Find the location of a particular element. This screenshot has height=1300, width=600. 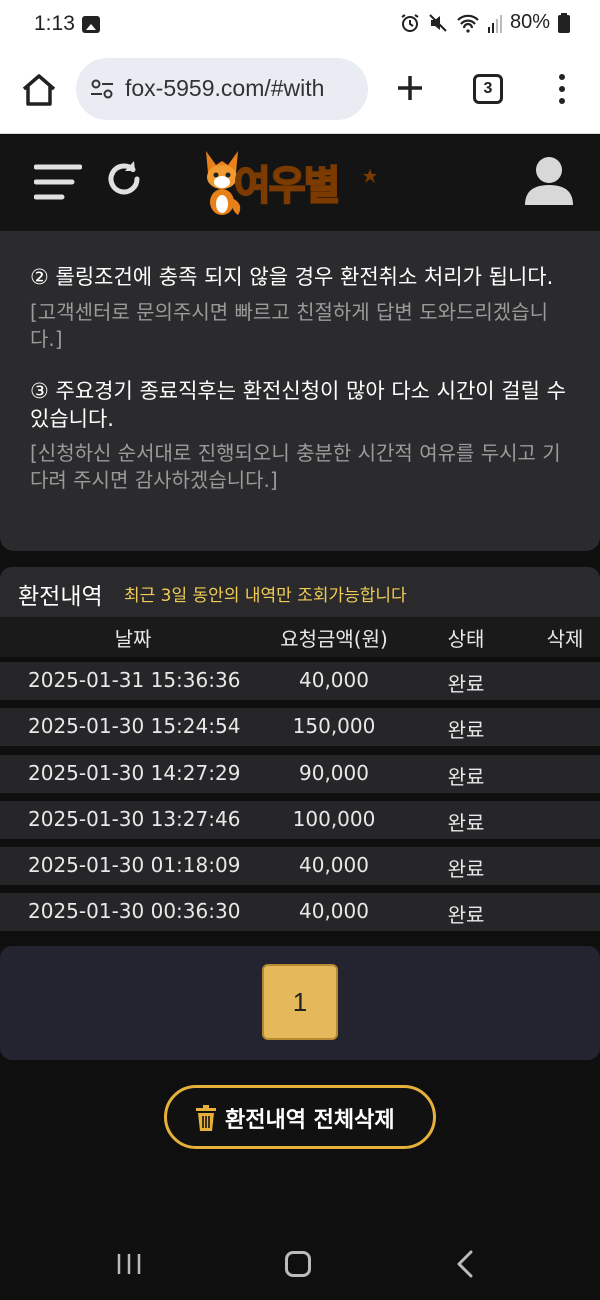

gallery-notification-icon is located at coordinates (91, 24).